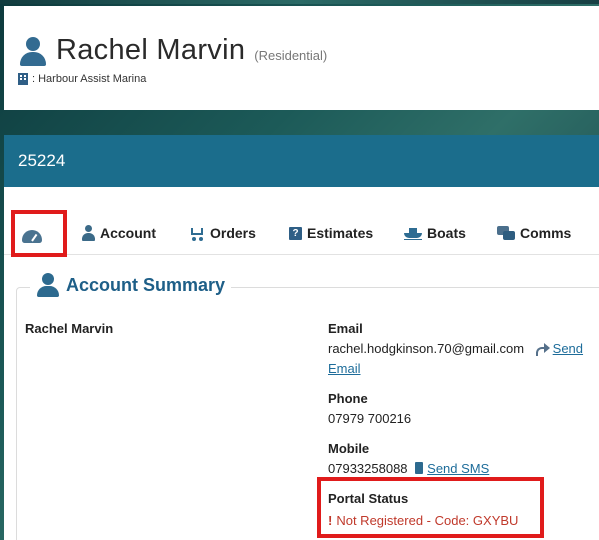  I want to click on tab-orders: Orders, so click(222, 233).